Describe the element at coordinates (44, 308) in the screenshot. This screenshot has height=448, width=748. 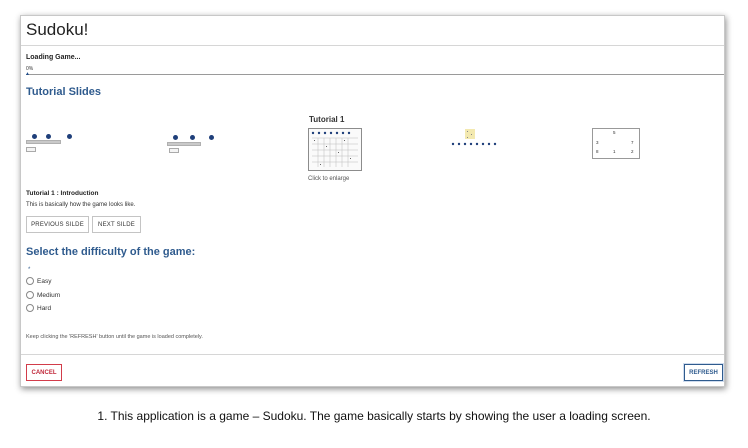
I see `difficulty-option-label: Hard` at that location.